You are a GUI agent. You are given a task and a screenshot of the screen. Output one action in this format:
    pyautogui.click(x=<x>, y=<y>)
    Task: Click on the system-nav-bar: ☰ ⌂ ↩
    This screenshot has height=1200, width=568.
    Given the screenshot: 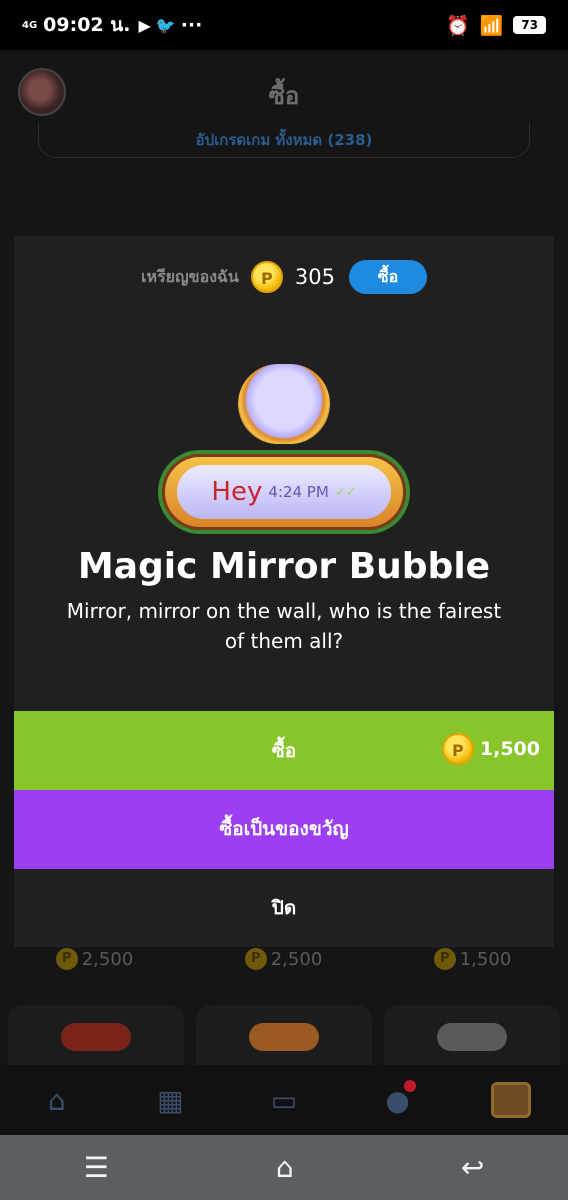 What is the action you would take?
    pyautogui.click(x=284, y=1167)
    